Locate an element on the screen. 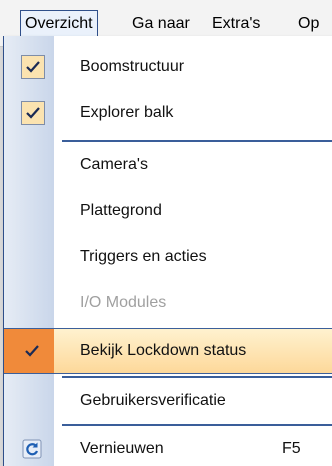  menu-item-boomstructuur: Boomstructuur is located at coordinates (168, 67).